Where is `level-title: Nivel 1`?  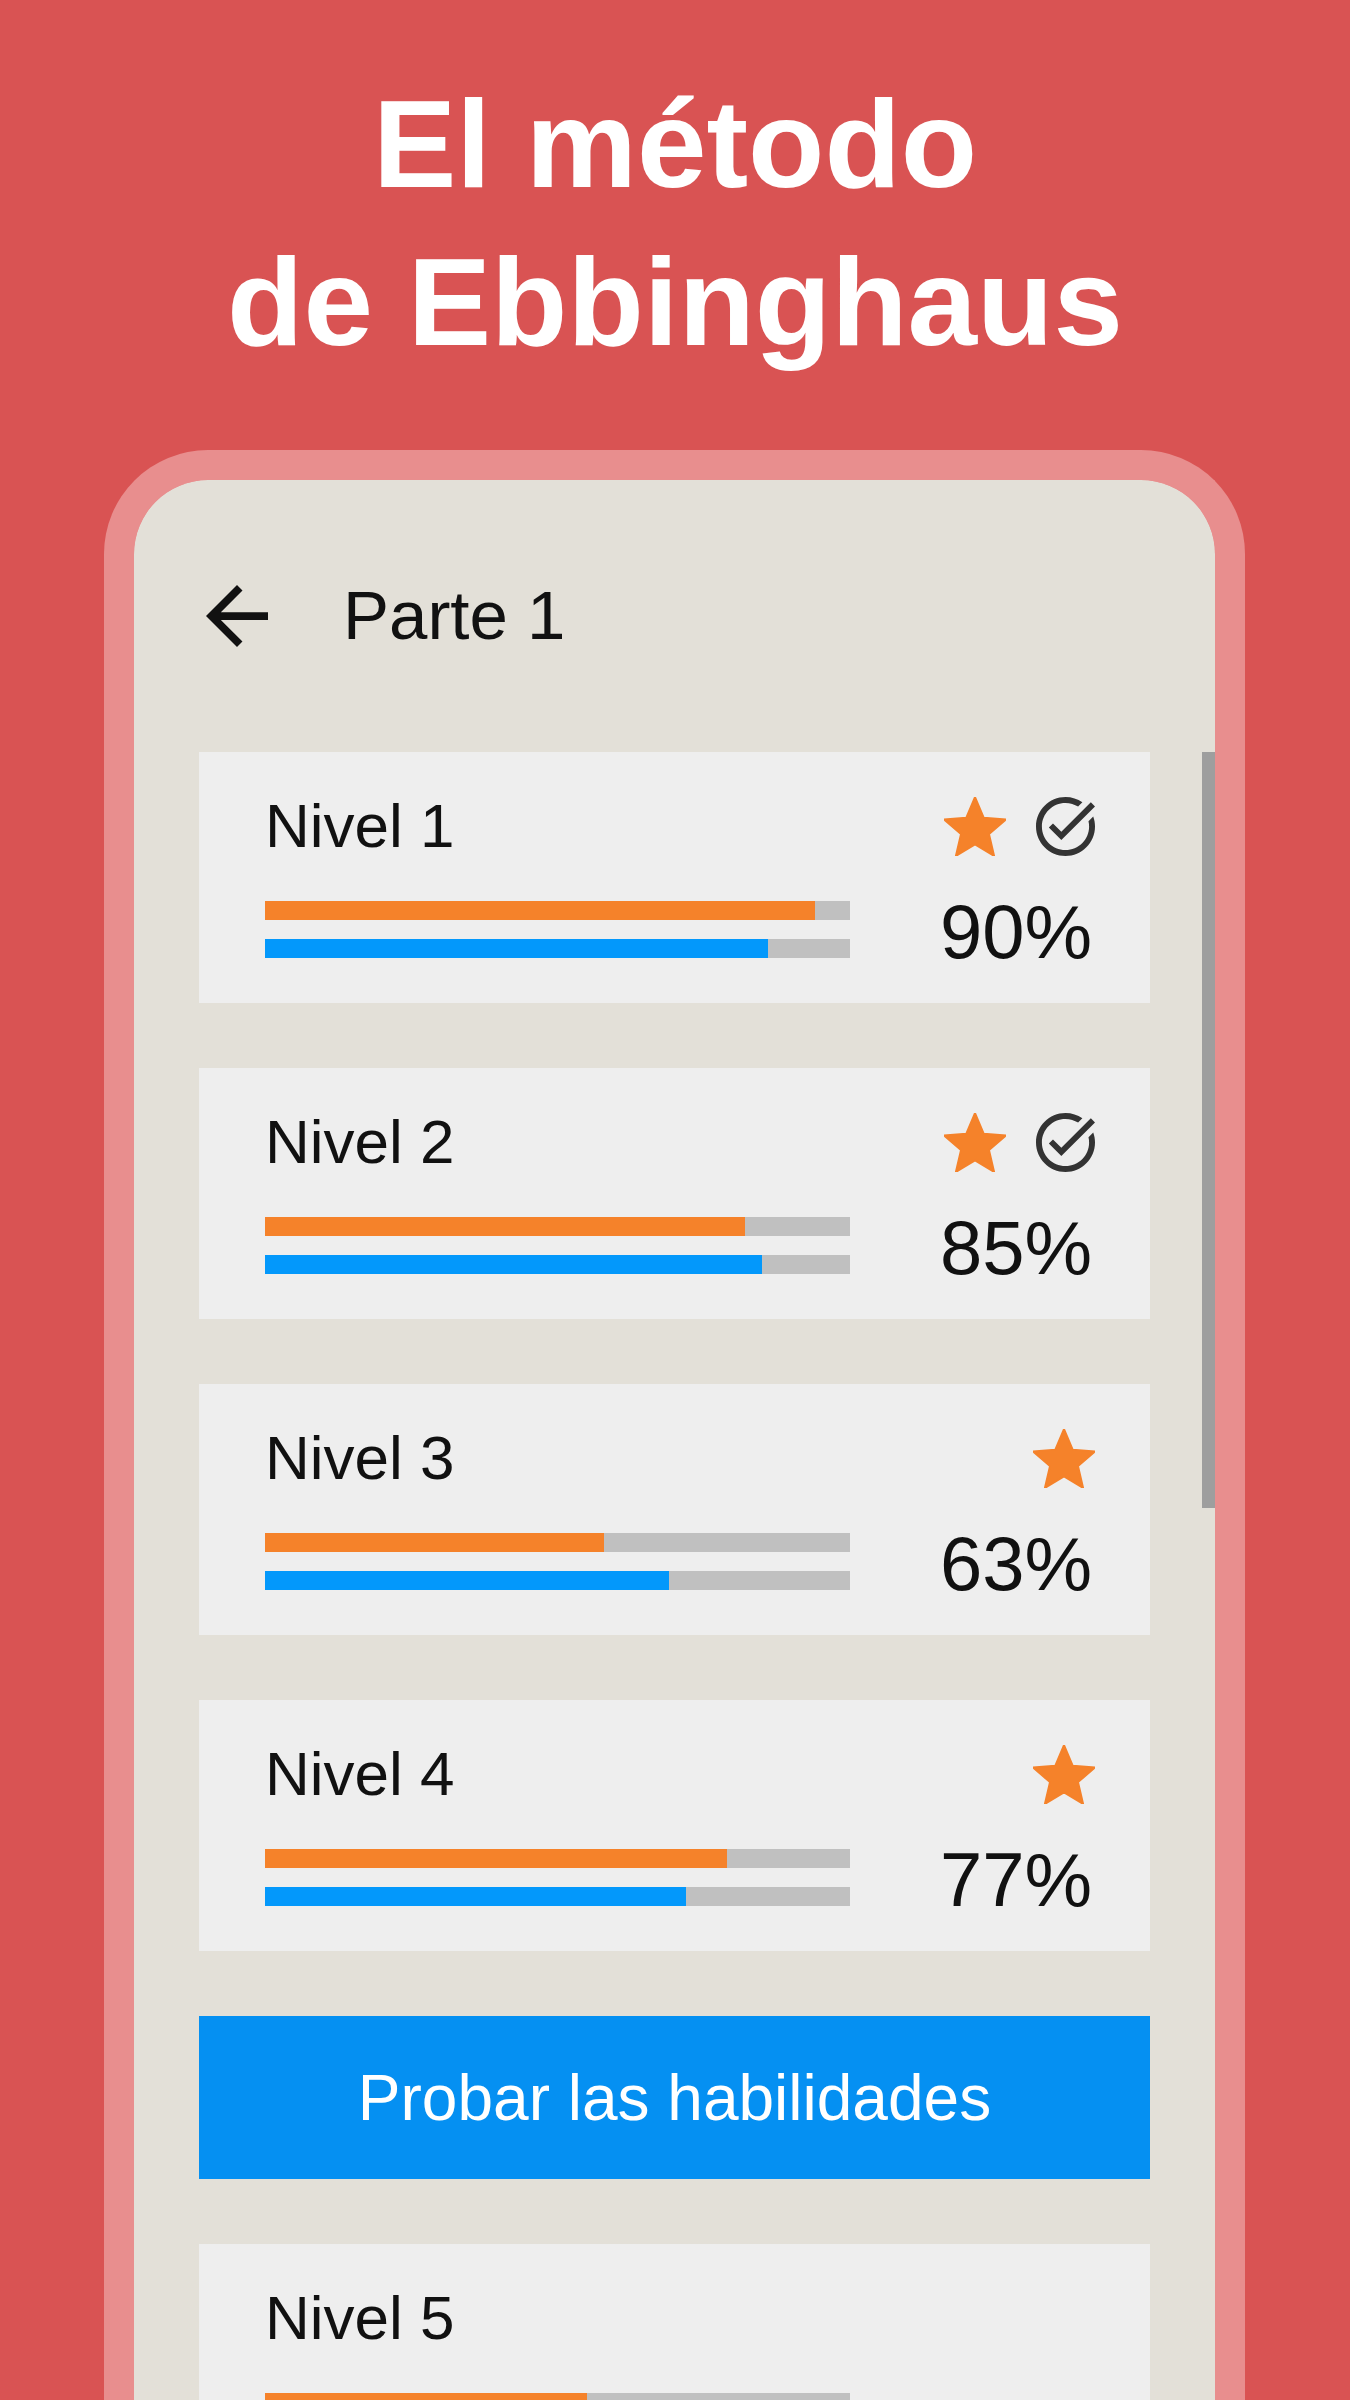
level-title: Nivel 1 is located at coordinates (360, 826).